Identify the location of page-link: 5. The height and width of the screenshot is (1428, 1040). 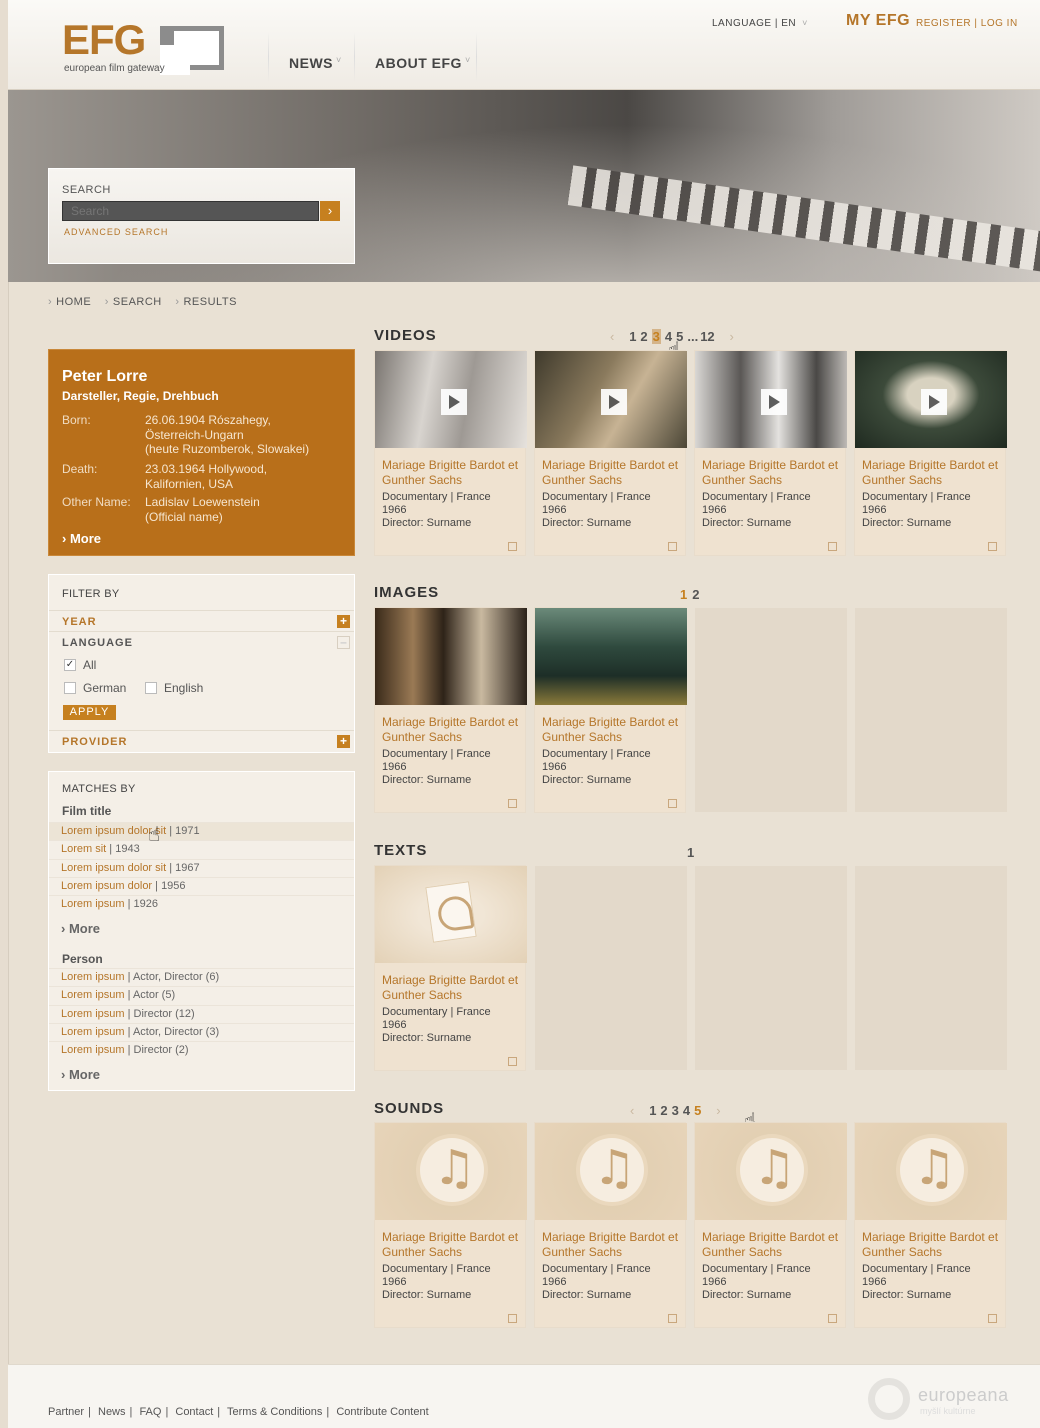
(697, 1110).